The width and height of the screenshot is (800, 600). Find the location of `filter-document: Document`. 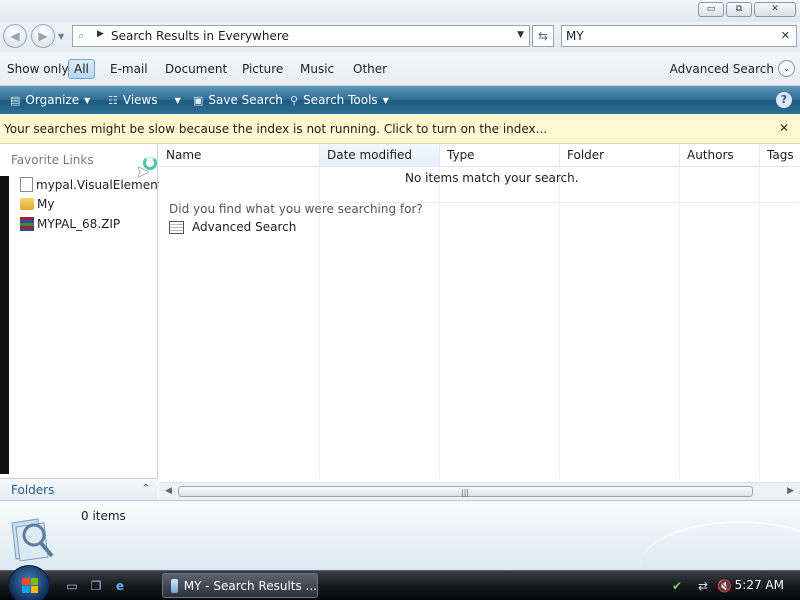

filter-document: Document is located at coordinates (196, 69).